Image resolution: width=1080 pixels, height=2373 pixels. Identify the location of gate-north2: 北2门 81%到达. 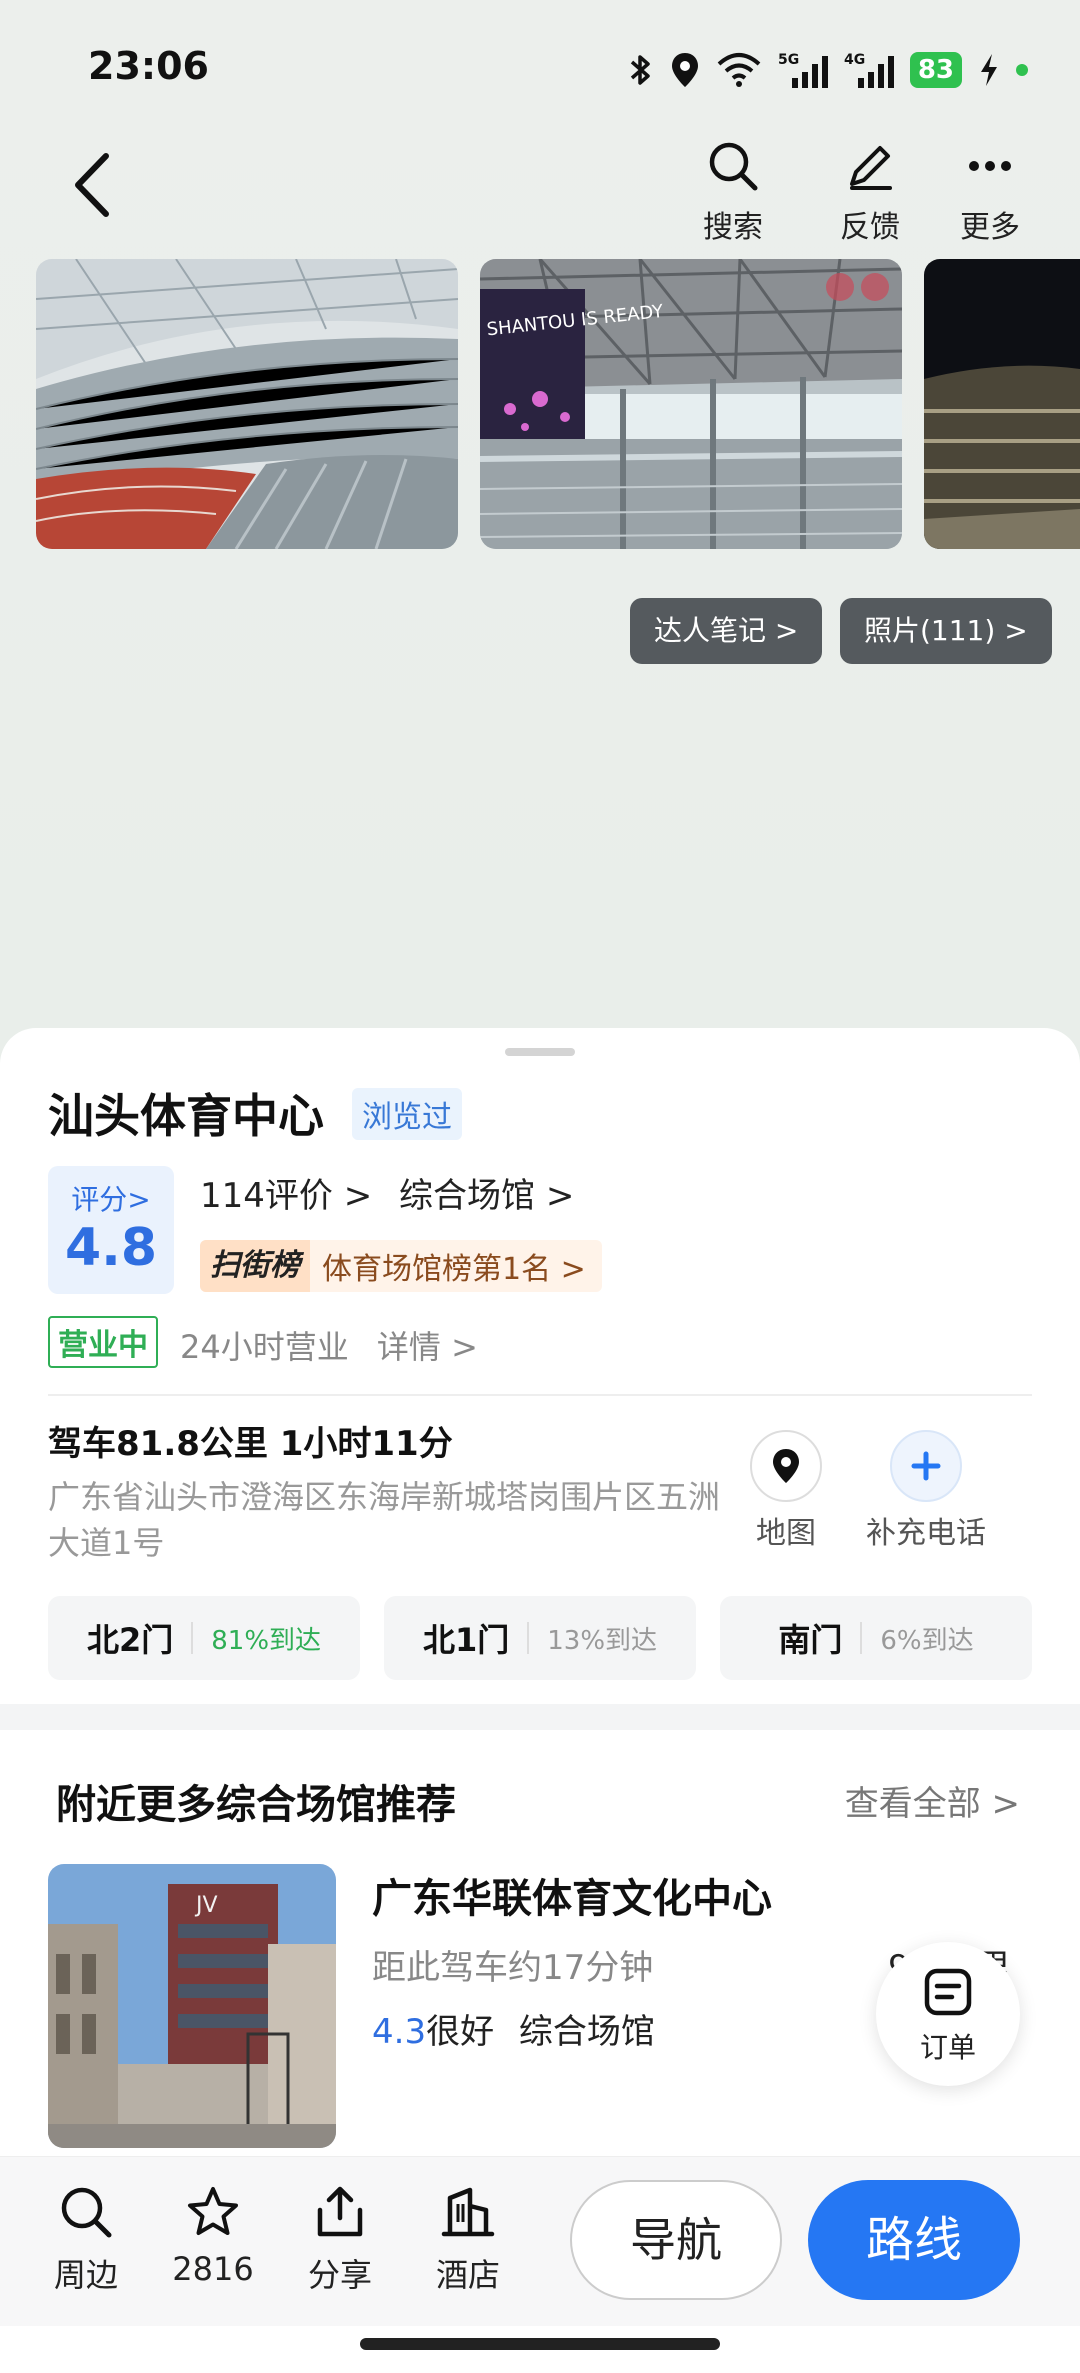
(204, 1638).